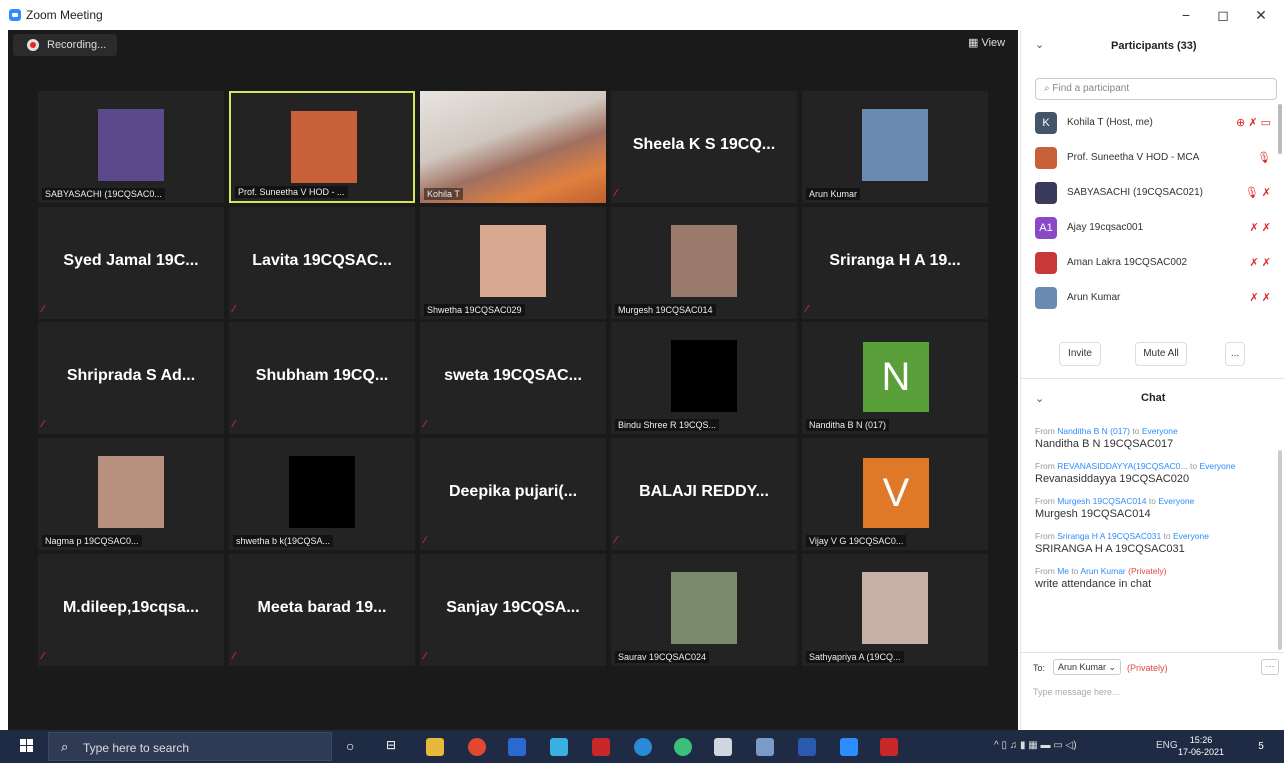 The width and height of the screenshot is (1284, 763). What do you see at coordinates (1093, 431) in the screenshot?
I see `chat-sender: Nanditha B N (017)` at bounding box center [1093, 431].